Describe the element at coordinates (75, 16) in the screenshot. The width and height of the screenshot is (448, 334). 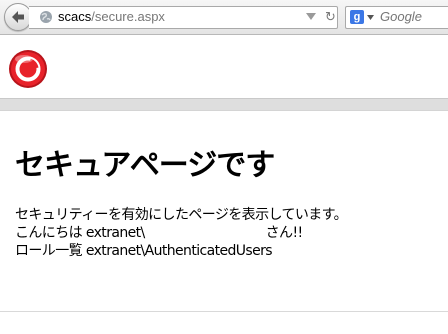
I see `url-host: scacs` at that location.